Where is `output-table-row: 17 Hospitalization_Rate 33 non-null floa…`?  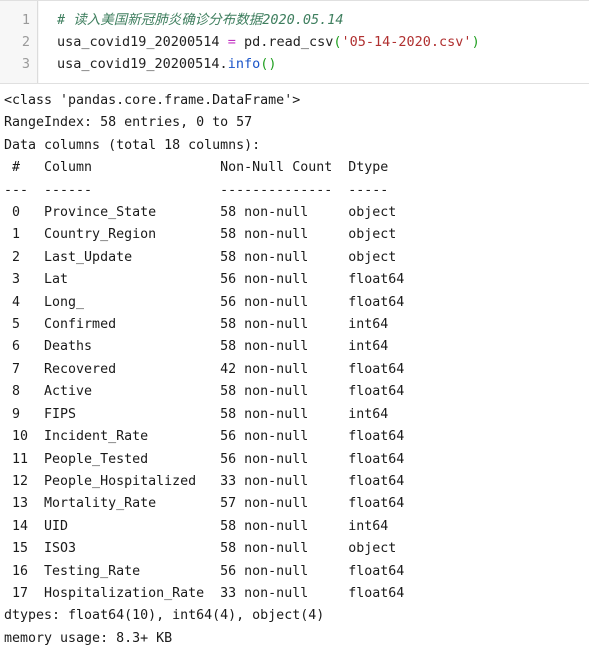 output-table-row: 17 Hospitalization_Rate 33 non-null floa… is located at coordinates (204, 593).